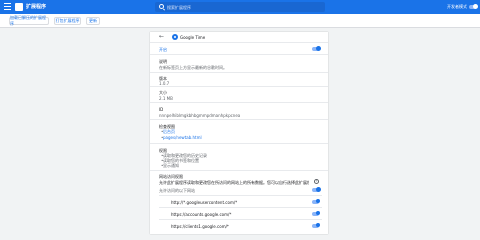 This screenshot has width=480, height=240. Describe the element at coordinates (193, 37) in the screenshot. I see `extension-name: Google Time` at that location.